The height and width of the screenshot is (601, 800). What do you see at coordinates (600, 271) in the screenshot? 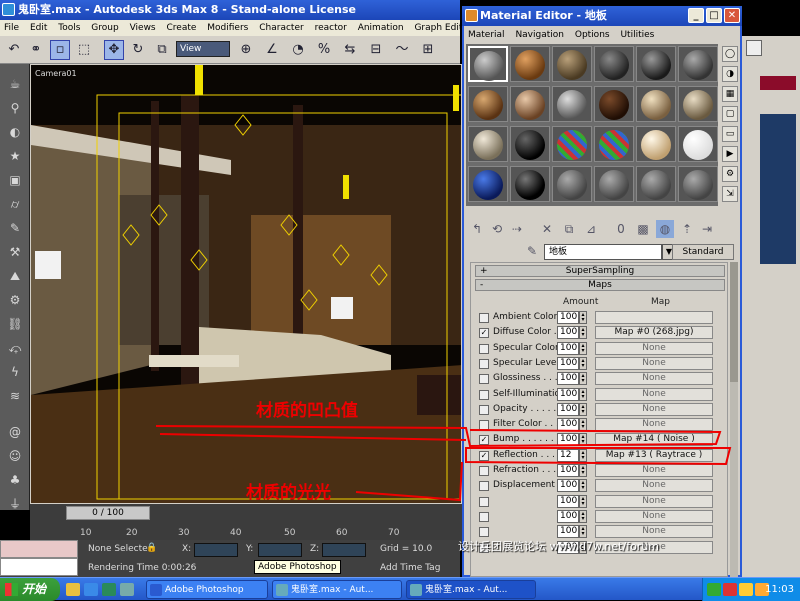
I see `supersampling-rollout: + SuperSampling` at bounding box center [600, 271].